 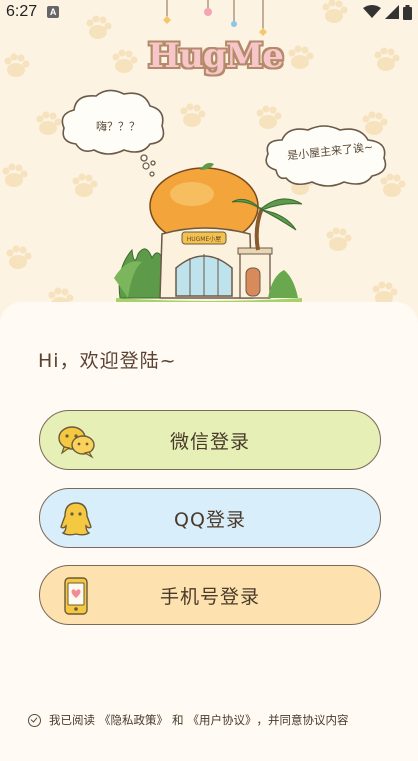 I want to click on wechat-icon, so click(x=76, y=442).